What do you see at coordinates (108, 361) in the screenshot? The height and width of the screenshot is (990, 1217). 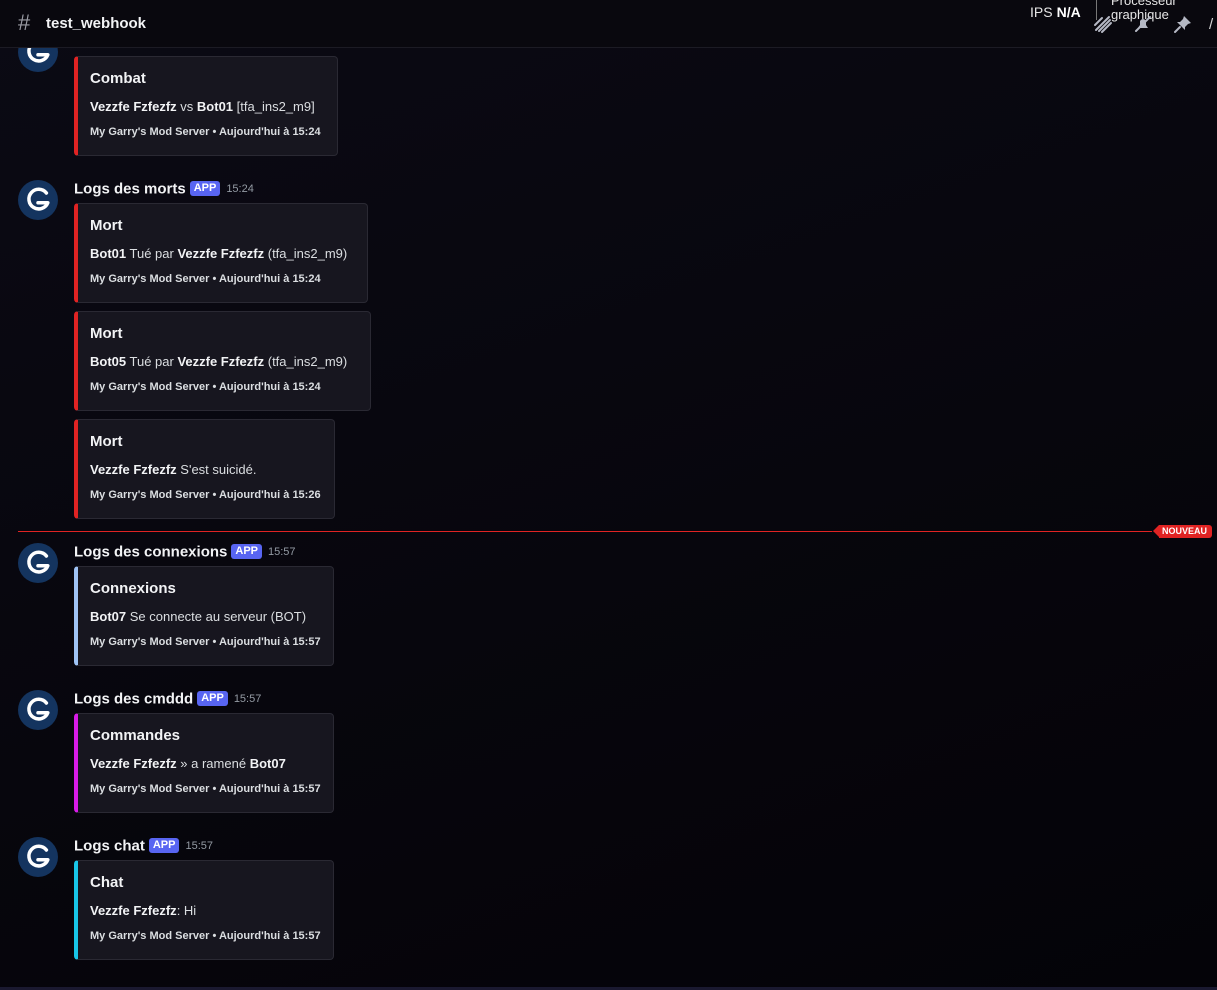 I see `desc-bold: Bot05` at bounding box center [108, 361].